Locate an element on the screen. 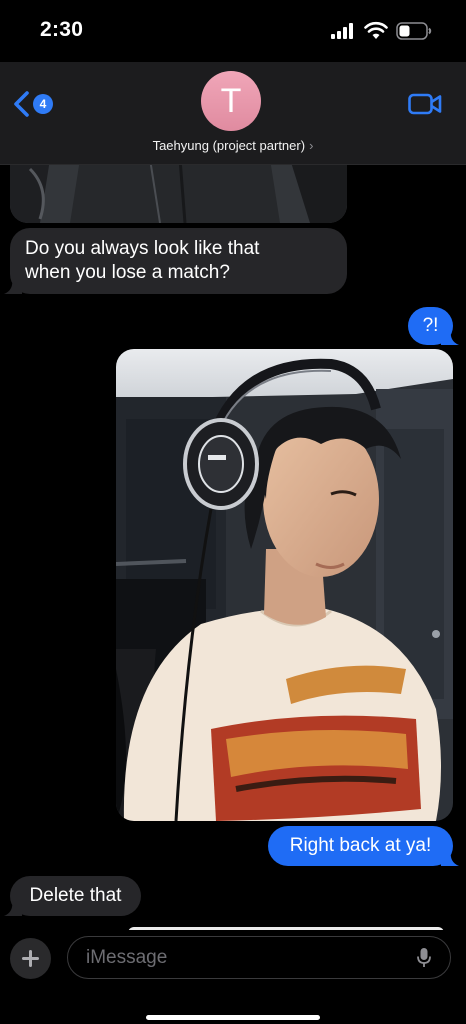 Image resolution: width=466 pixels, height=1024 pixels. home-indicator is located at coordinates (233, 1017).